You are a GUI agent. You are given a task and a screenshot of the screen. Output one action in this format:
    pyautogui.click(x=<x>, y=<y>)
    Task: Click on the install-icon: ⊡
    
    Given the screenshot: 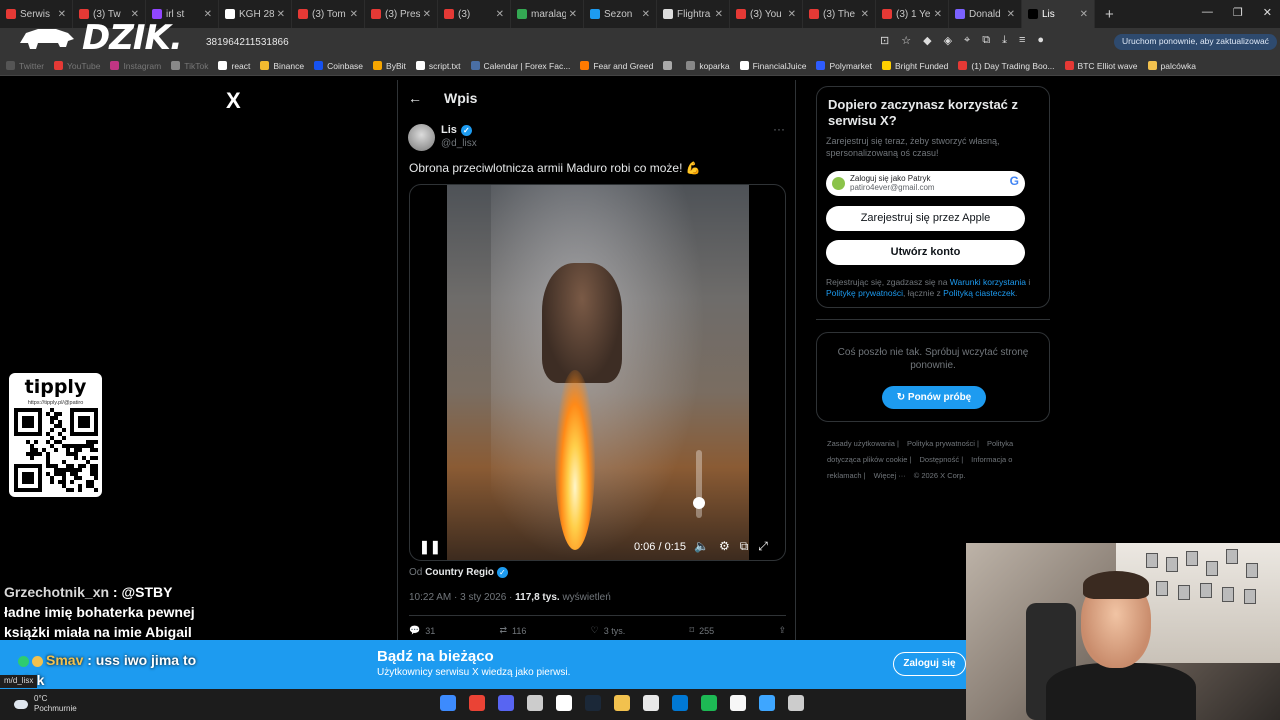 What is the action you would take?
    pyautogui.click(x=884, y=40)
    